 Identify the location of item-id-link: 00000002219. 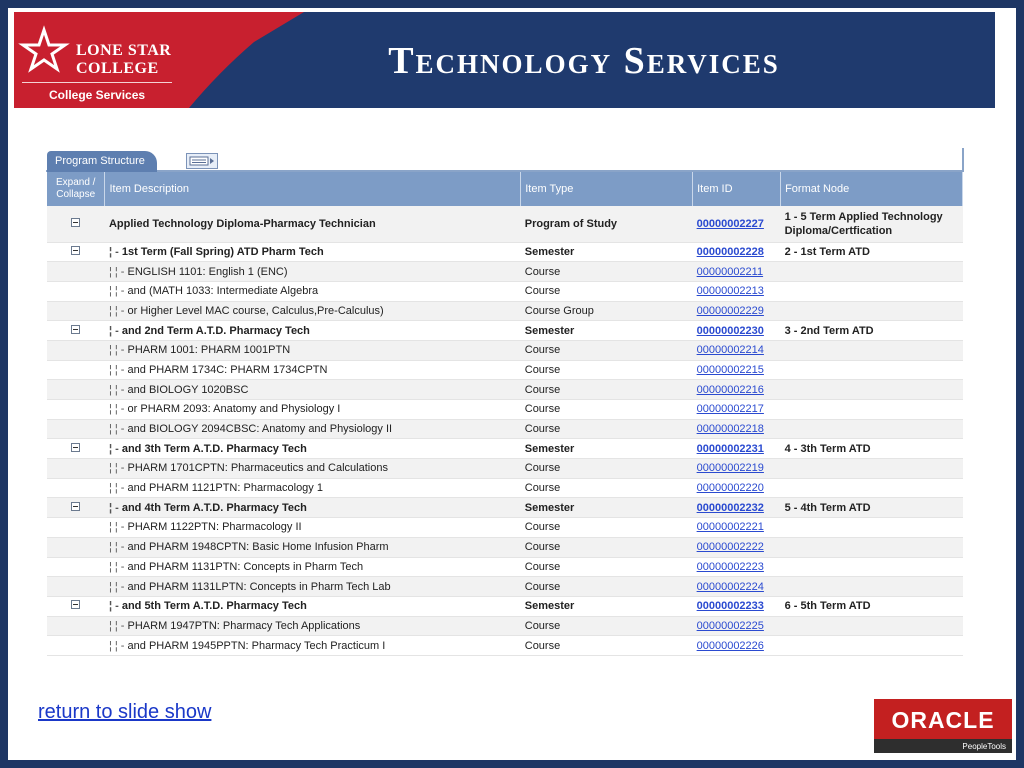
(730, 468).